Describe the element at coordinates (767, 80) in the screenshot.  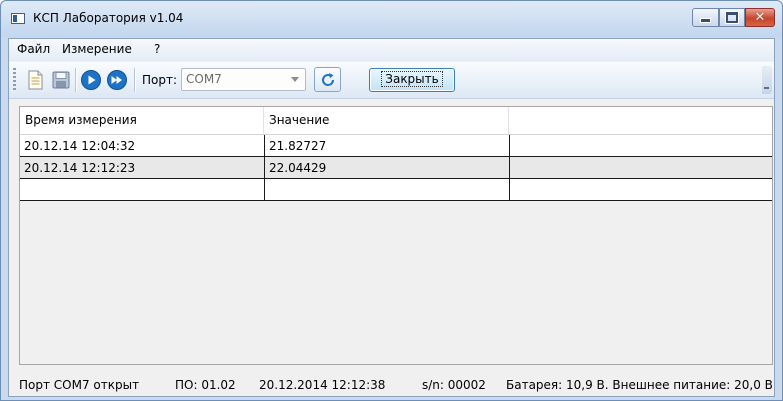
I see `toolbar-overflow-button` at that location.